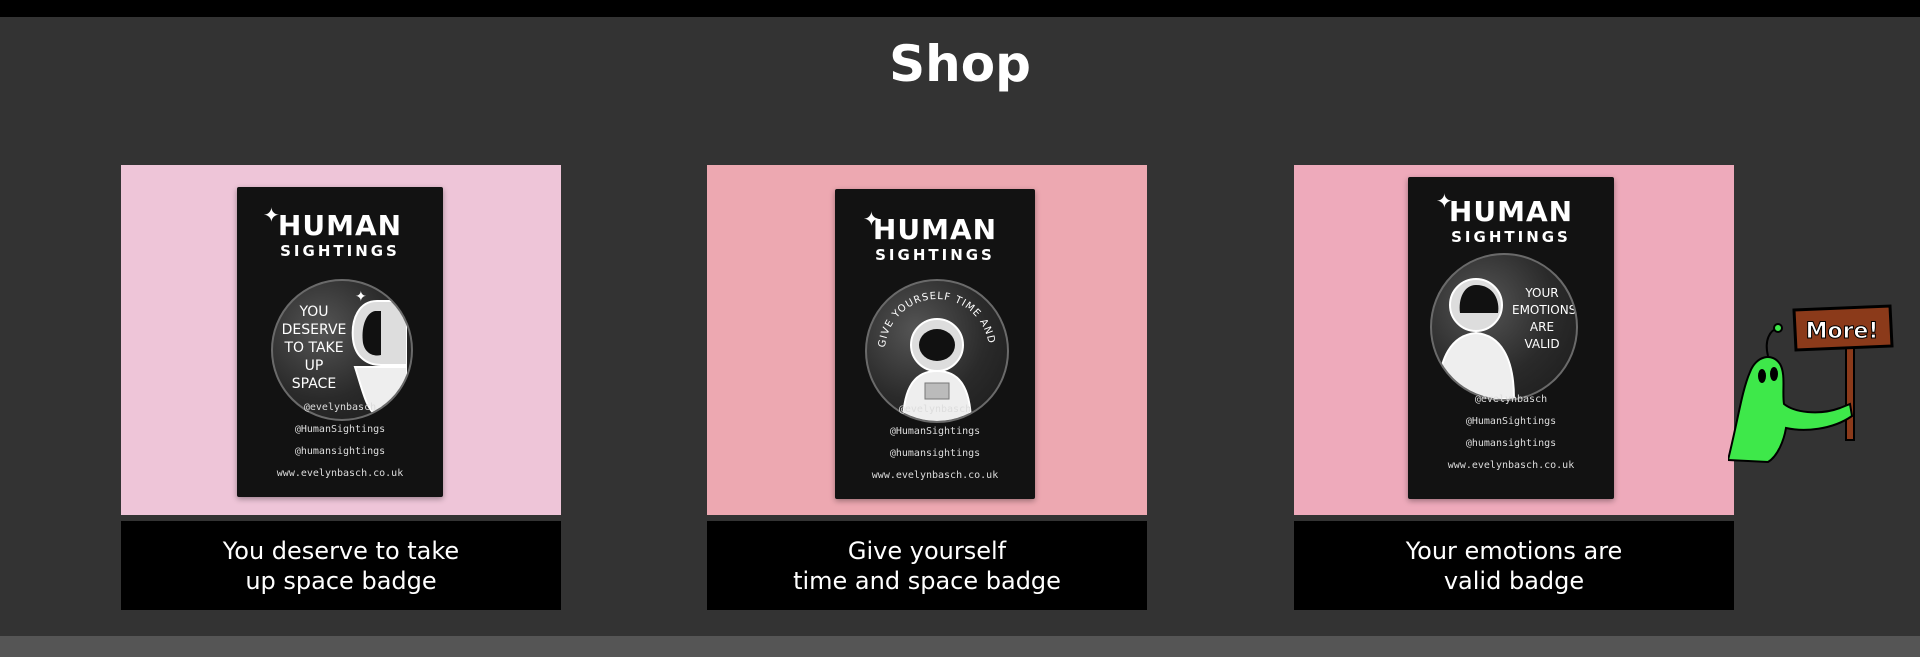 Image resolution: width=1920 pixels, height=657 pixels. Describe the element at coordinates (1476, 338) in the screenshot. I see `astronaut-icon` at that location.